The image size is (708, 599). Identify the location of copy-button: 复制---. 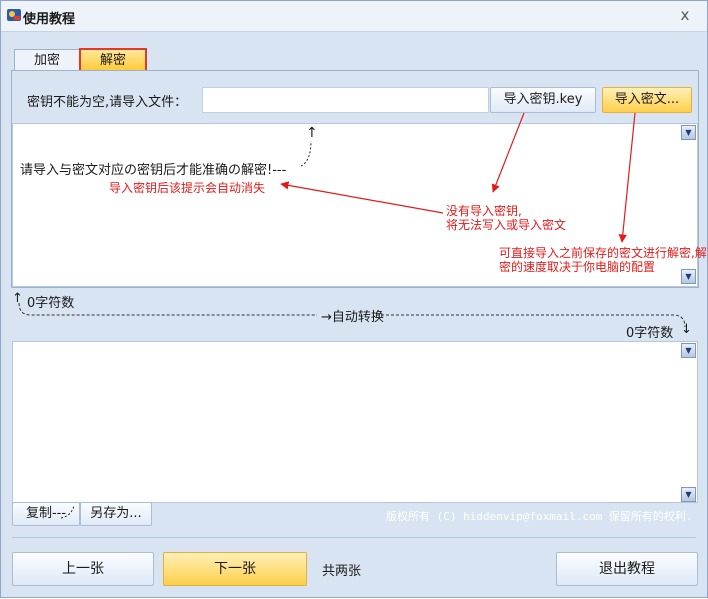
(46, 514).